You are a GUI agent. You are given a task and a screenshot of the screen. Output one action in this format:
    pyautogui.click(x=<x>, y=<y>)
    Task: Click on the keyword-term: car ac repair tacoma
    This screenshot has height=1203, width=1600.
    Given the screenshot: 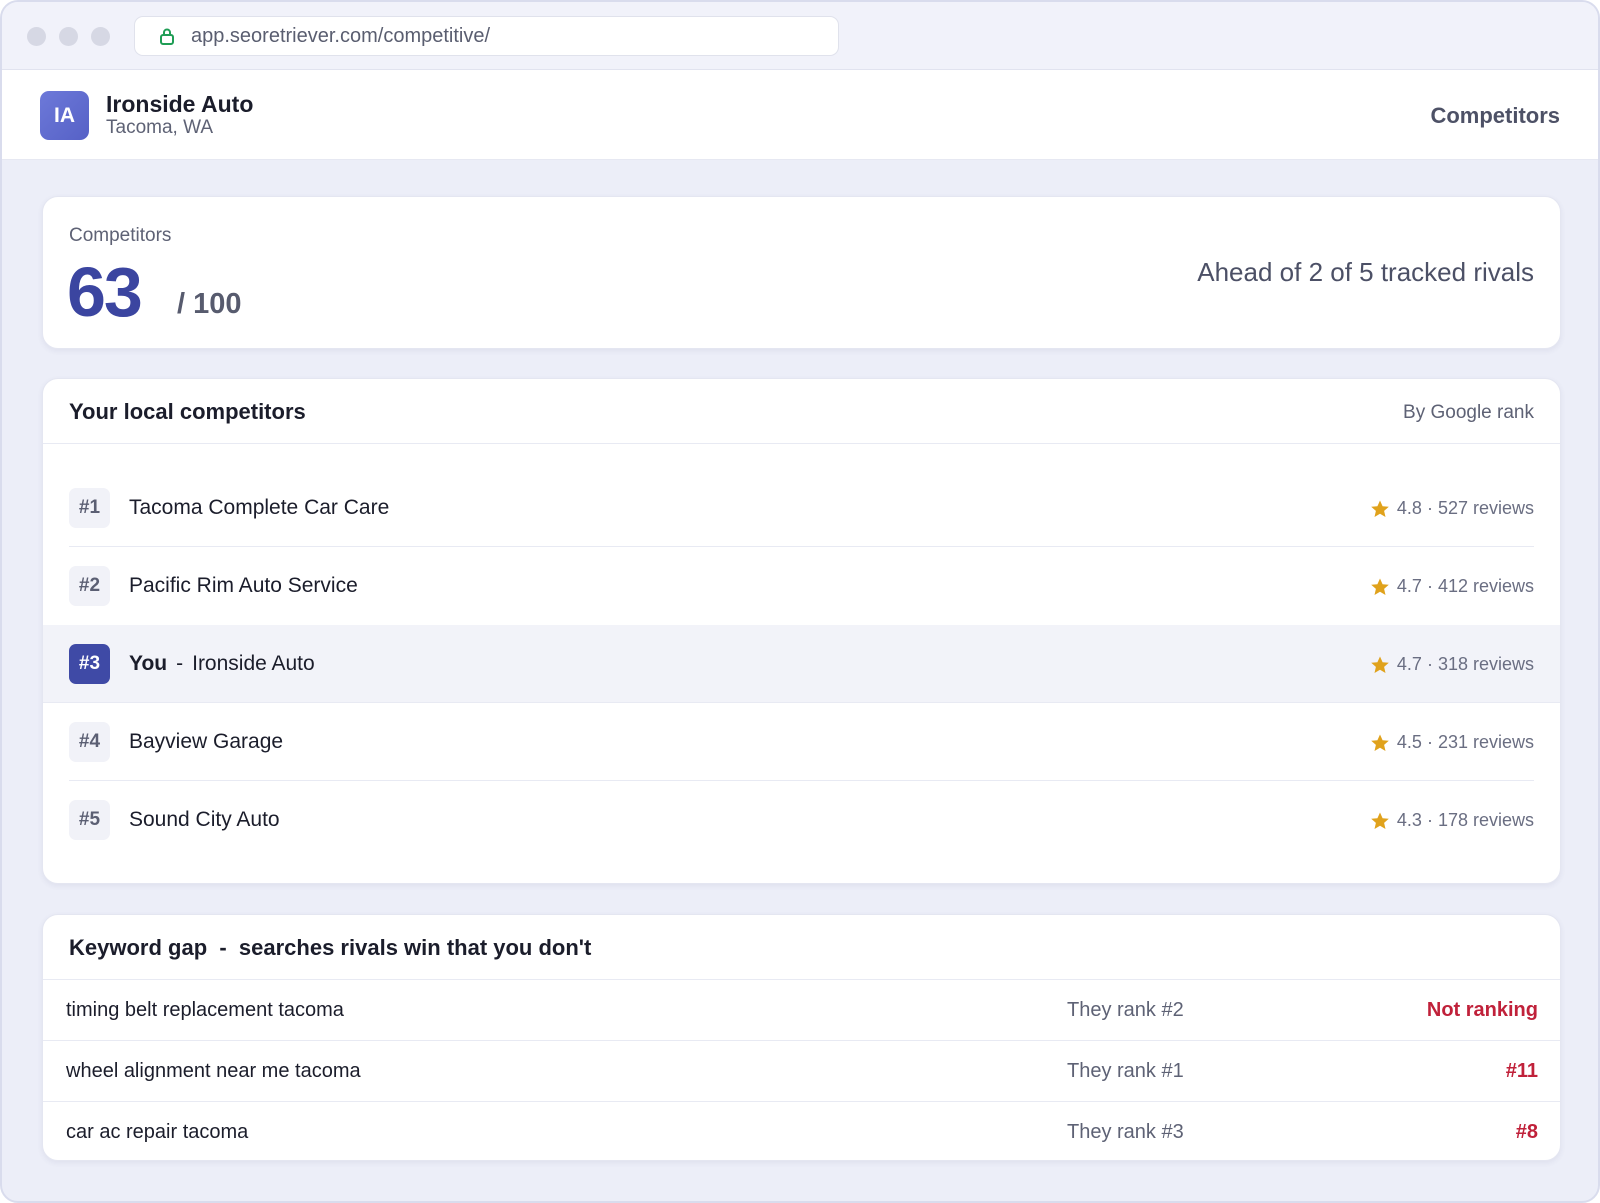 What is the action you would take?
    pyautogui.click(x=157, y=1132)
    